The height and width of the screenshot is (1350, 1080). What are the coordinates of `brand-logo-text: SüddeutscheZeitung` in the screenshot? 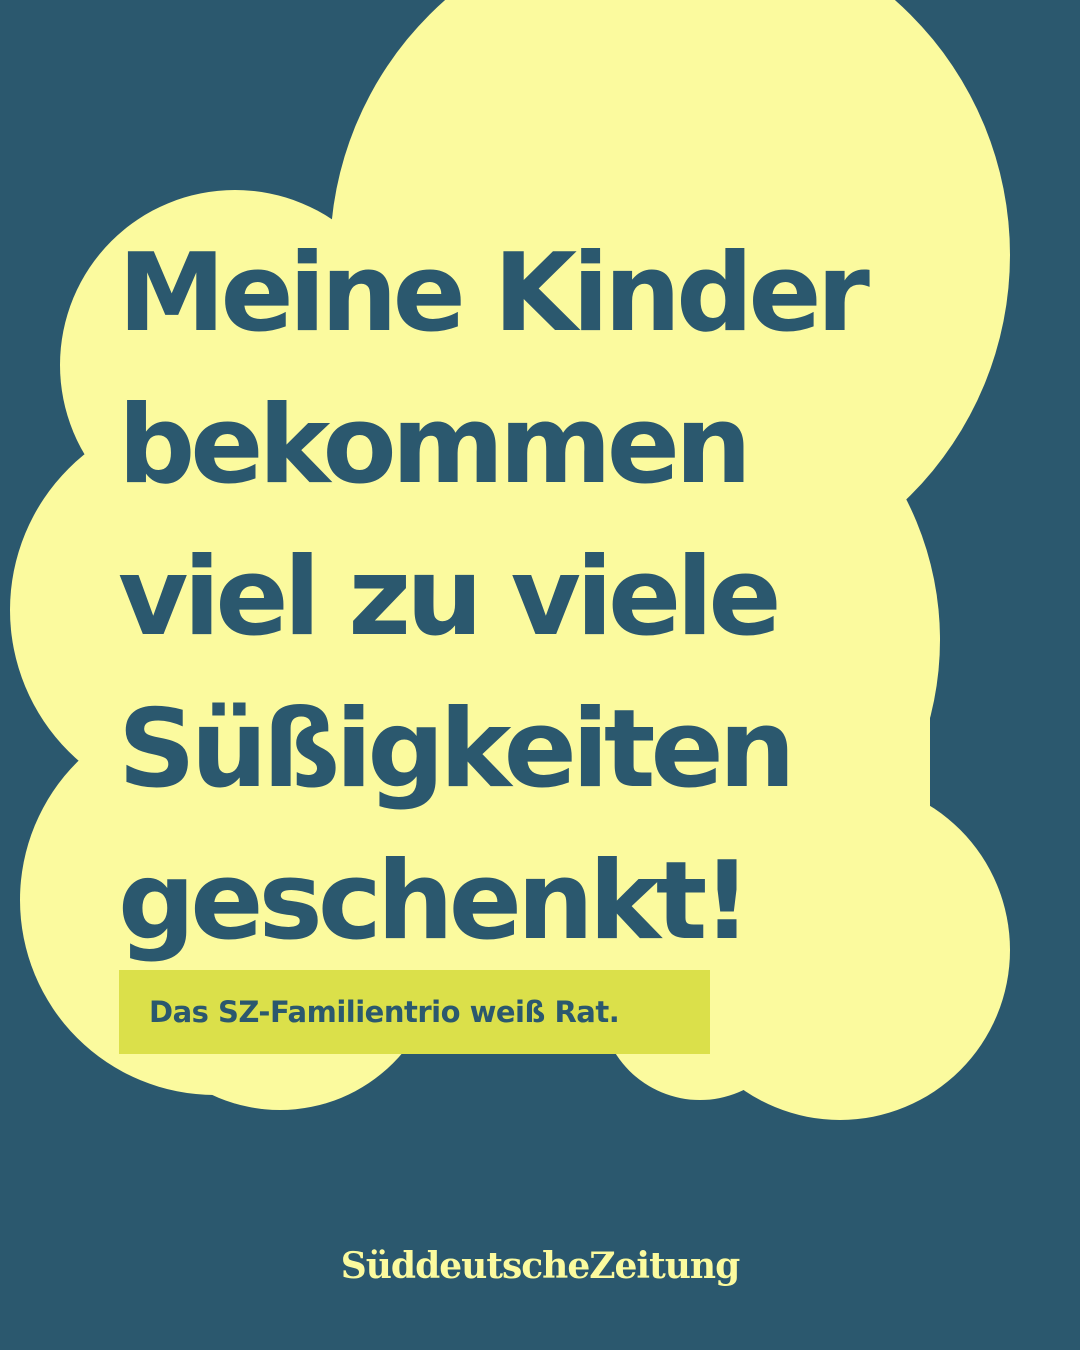 It's located at (540, 1266).